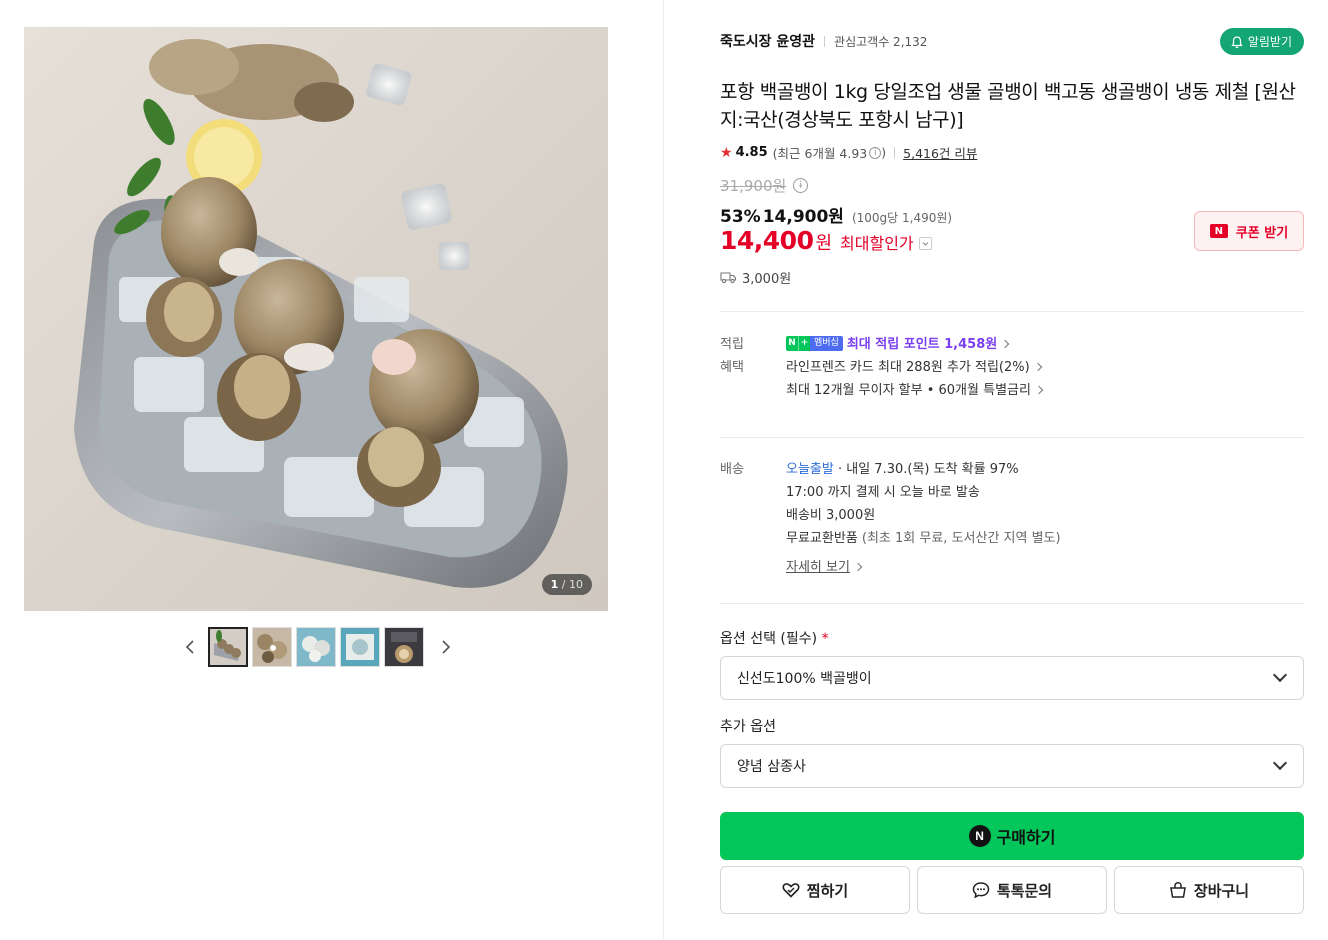 This screenshot has height=940, width=1328. I want to click on extra-option-value: 양념 삼종사, so click(771, 767).